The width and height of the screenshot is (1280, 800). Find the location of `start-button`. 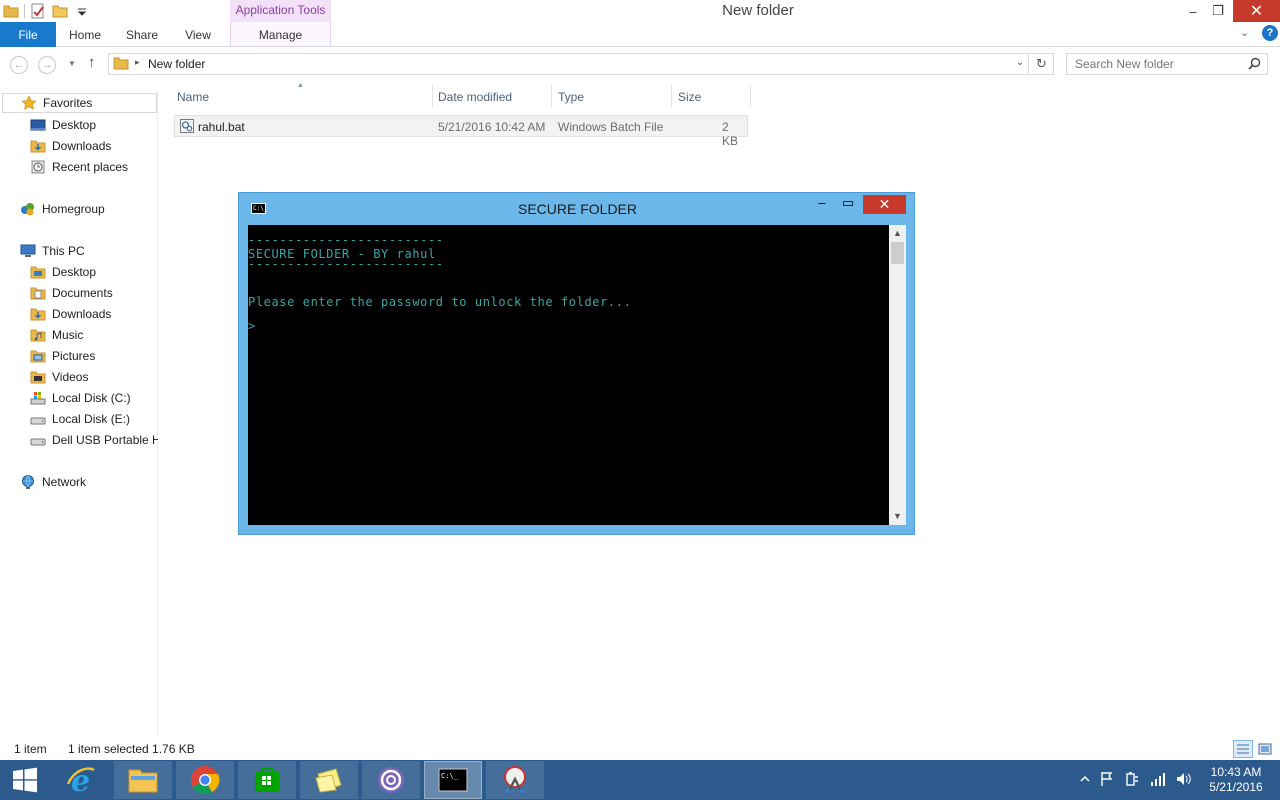

start-button is located at coordinates (25, 780).